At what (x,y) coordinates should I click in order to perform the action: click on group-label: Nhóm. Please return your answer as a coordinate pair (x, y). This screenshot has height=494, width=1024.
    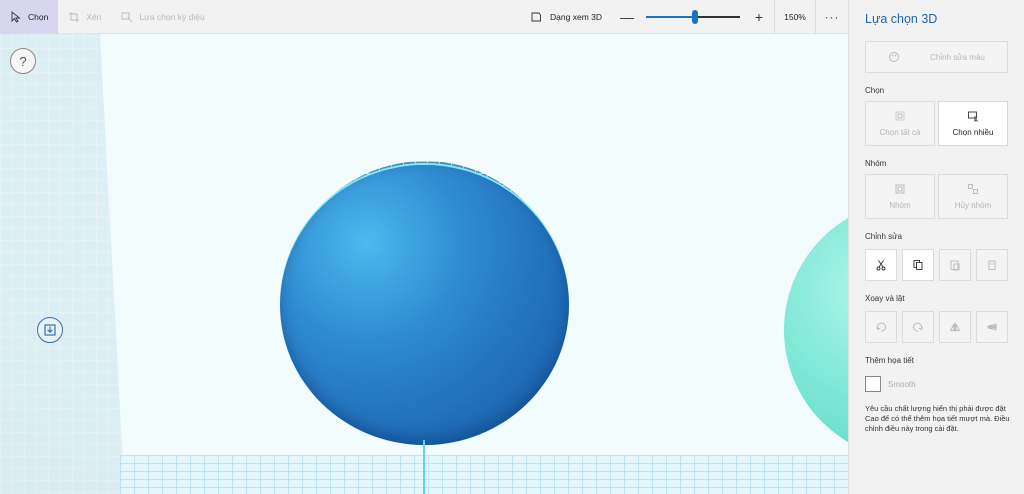
    Looking at the image, I should click on (900, 205).